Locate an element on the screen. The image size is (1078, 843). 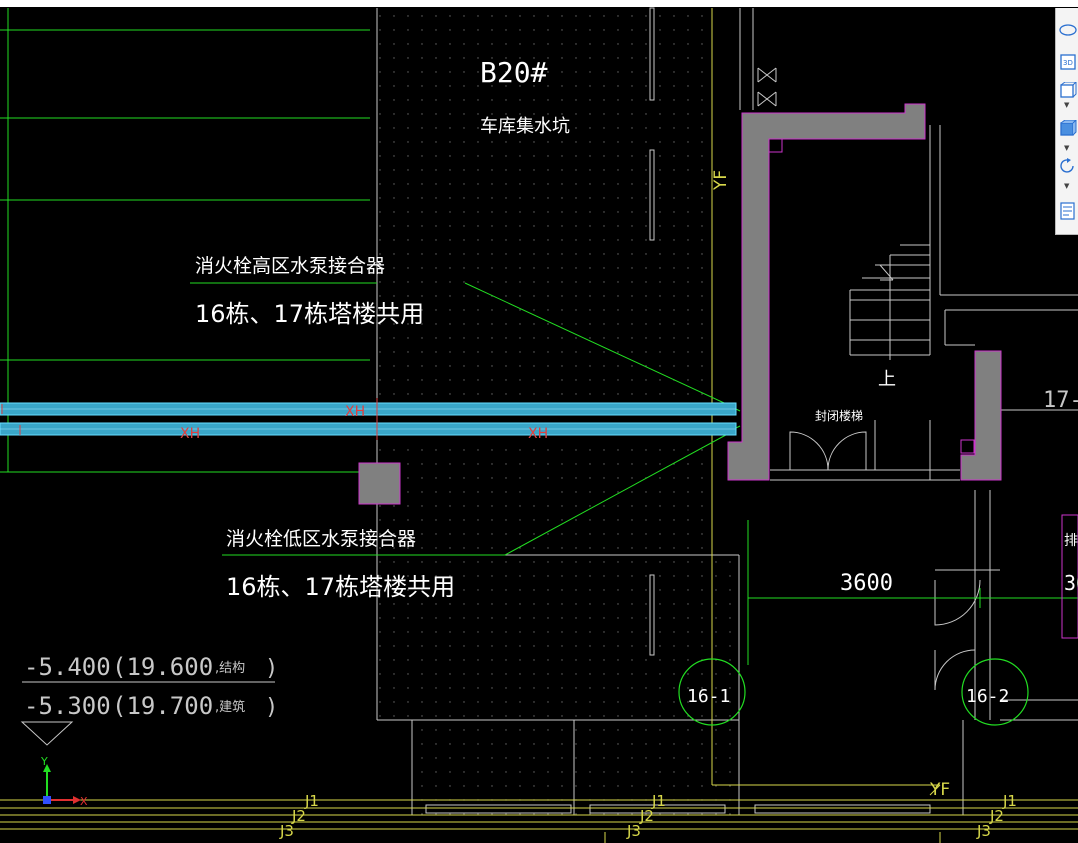
ucs-icon: Y X is located at coordinates (64, 781).